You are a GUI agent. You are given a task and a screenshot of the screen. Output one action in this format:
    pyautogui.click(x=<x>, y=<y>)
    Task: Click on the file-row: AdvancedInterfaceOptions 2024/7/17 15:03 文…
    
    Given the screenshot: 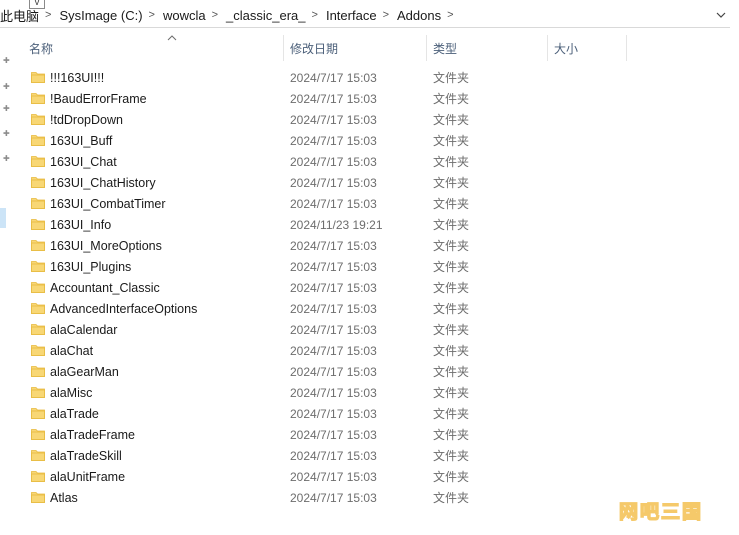 What is the action you would take?
    pyautogui.click(x=329, y=308)
    